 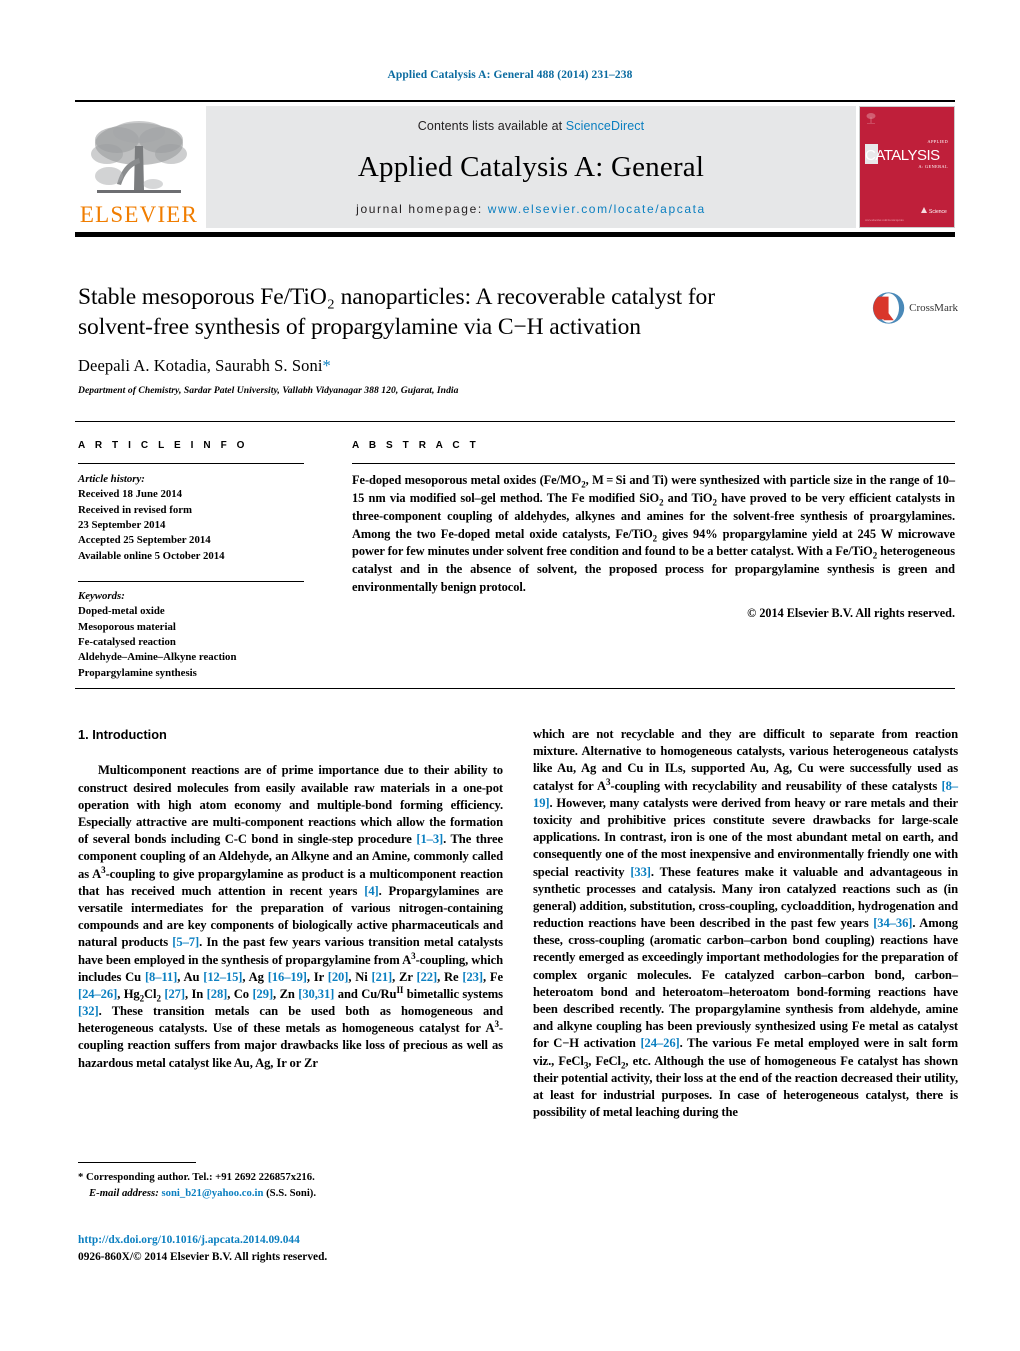 What do you see at coordinates (130, 494) in the screenshot?
I see `history-item: Received 18 June 2014` at bounding box center [130, 494].